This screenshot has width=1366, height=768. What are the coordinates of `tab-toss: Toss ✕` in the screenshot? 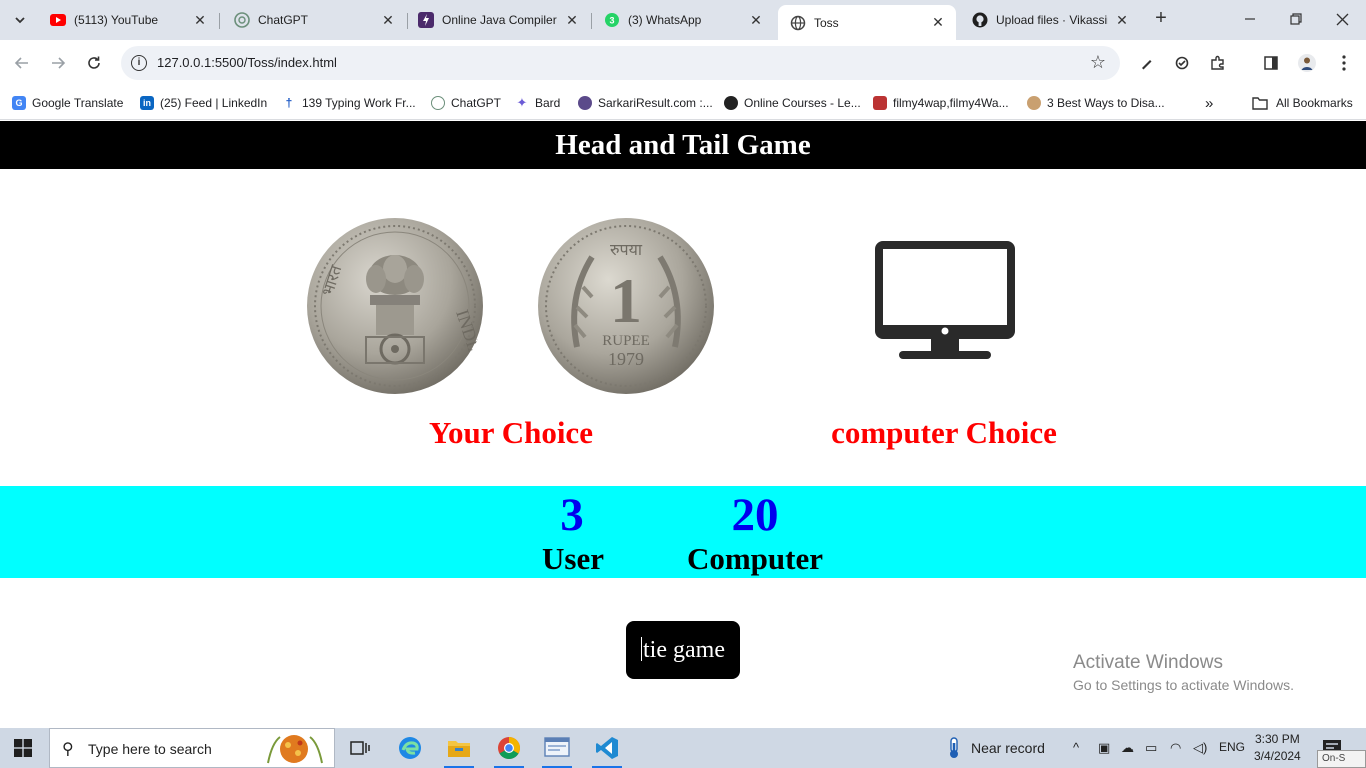 It's located at (867, 22).